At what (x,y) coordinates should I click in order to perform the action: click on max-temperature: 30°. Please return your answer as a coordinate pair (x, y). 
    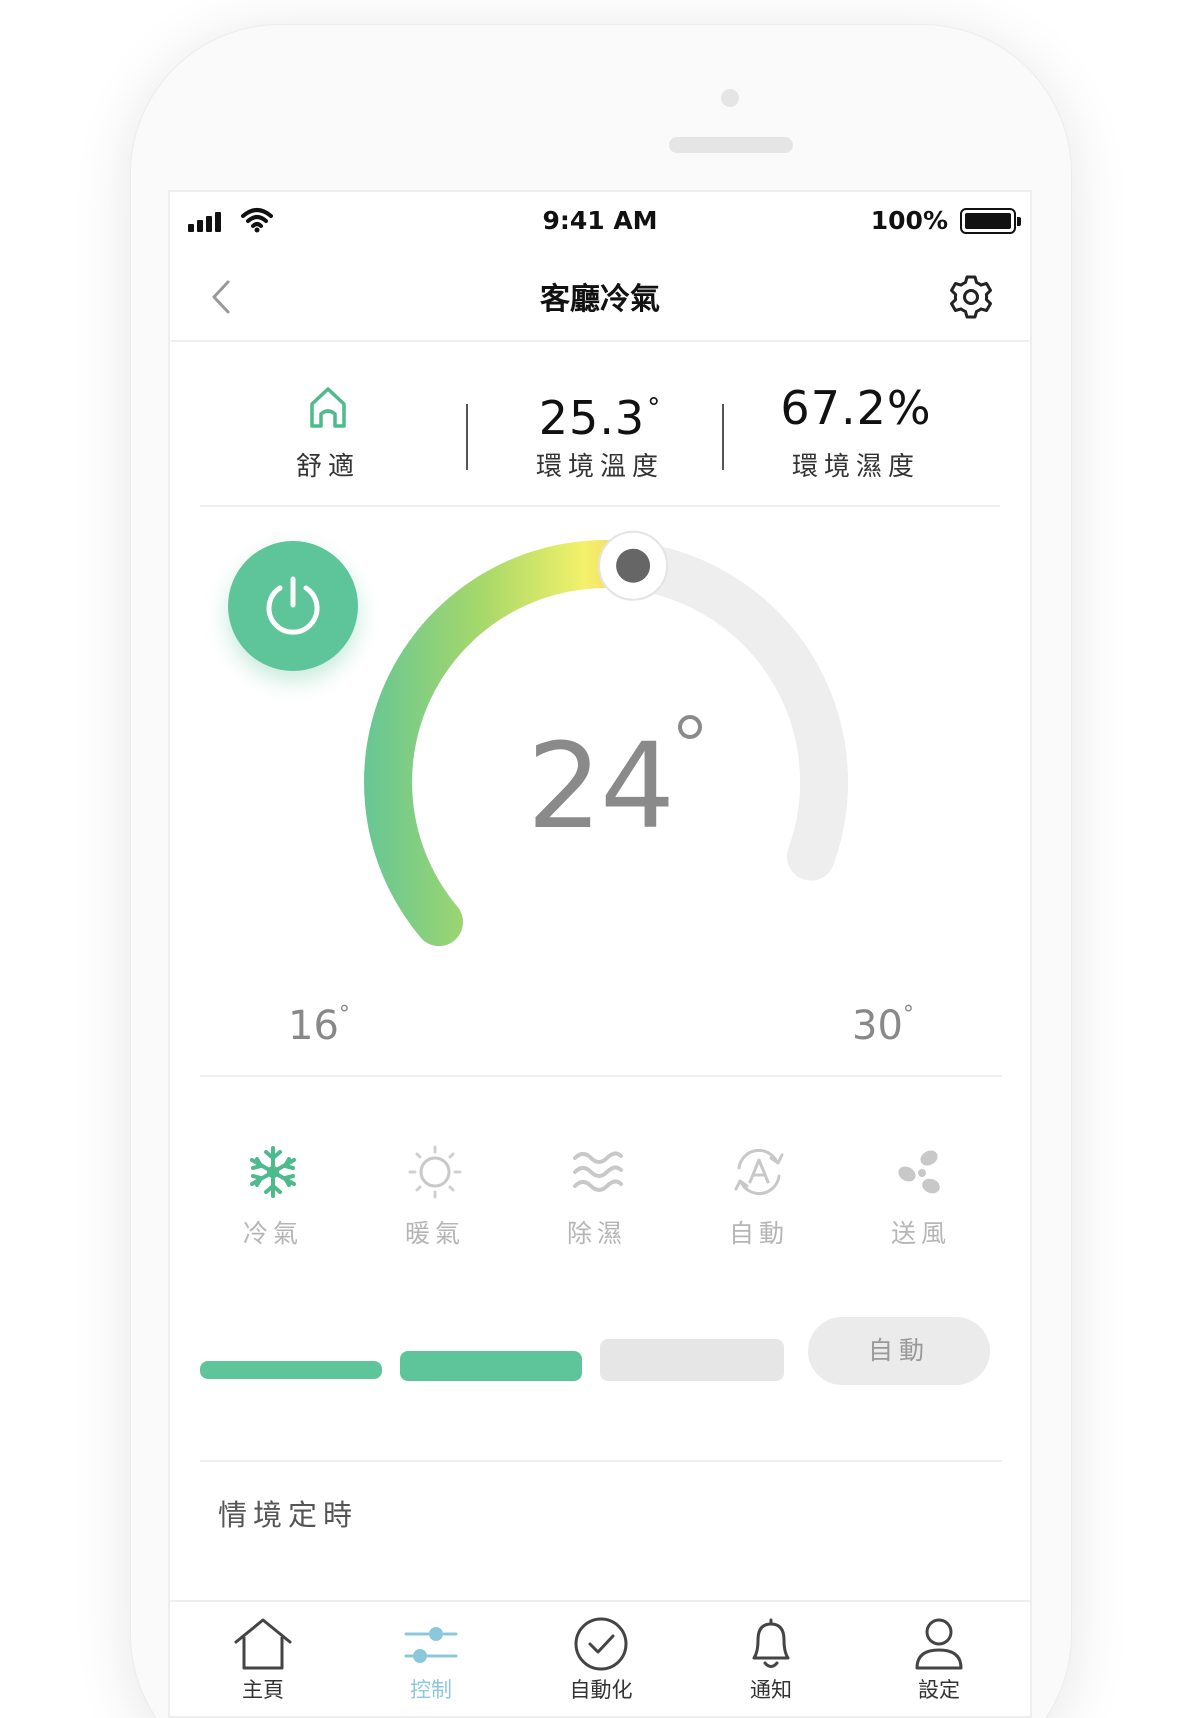
    Looking at the image, I should click on (883, 1025).